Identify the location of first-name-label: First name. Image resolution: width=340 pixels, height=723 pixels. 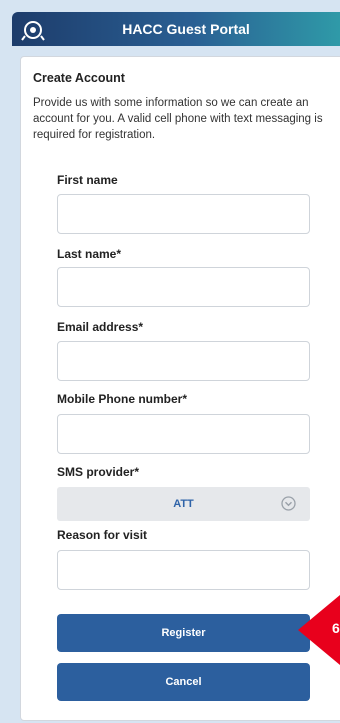
(87, 180).